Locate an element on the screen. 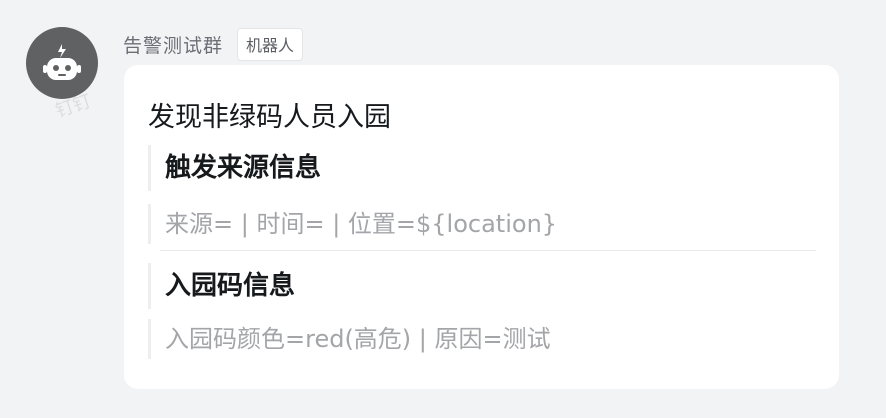 Image resolution: width=886 pixels, height=418 pixels. divider is located at coordinates (488, 250).